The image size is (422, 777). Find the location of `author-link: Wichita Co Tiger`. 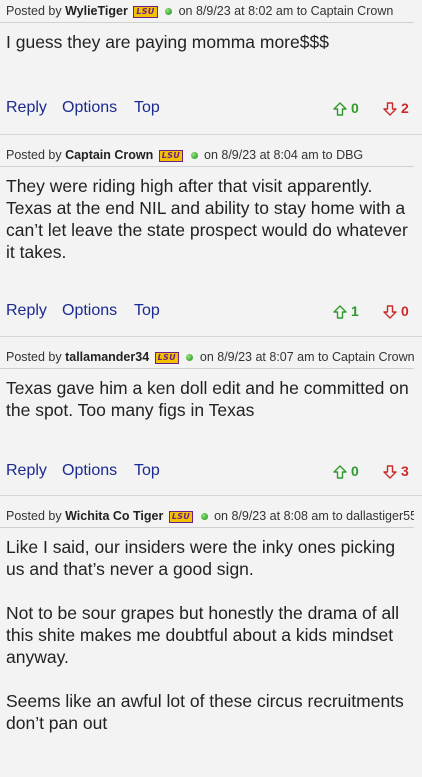

author-link: Wichita Co Tiger is located at coordinates (114, 516).